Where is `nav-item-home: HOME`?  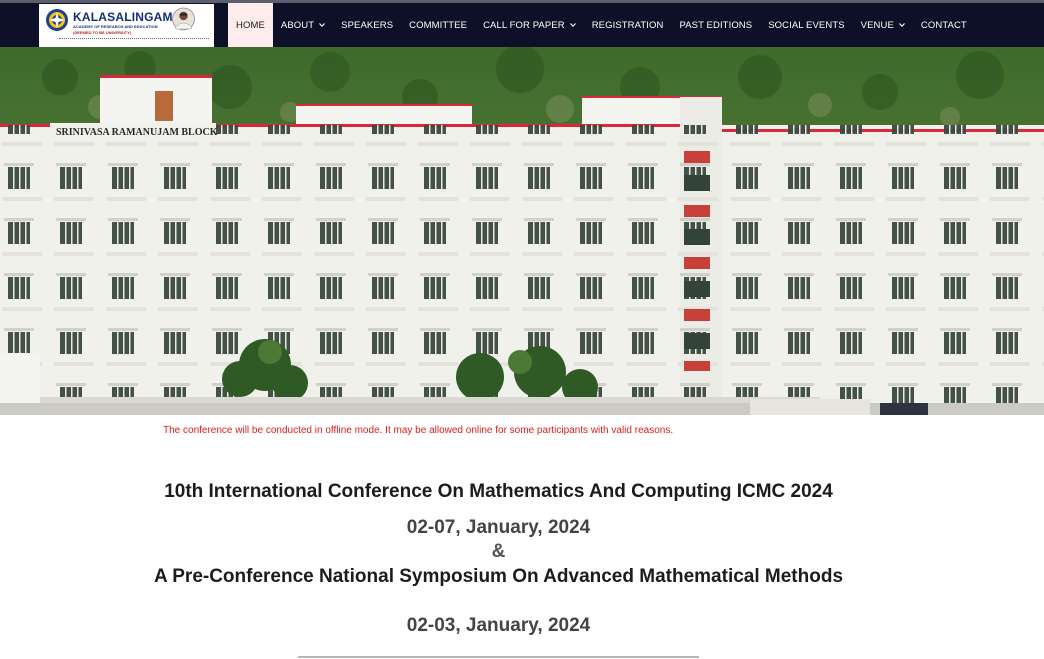 nav-item-home: HOME is located at coordinates (250, 25).